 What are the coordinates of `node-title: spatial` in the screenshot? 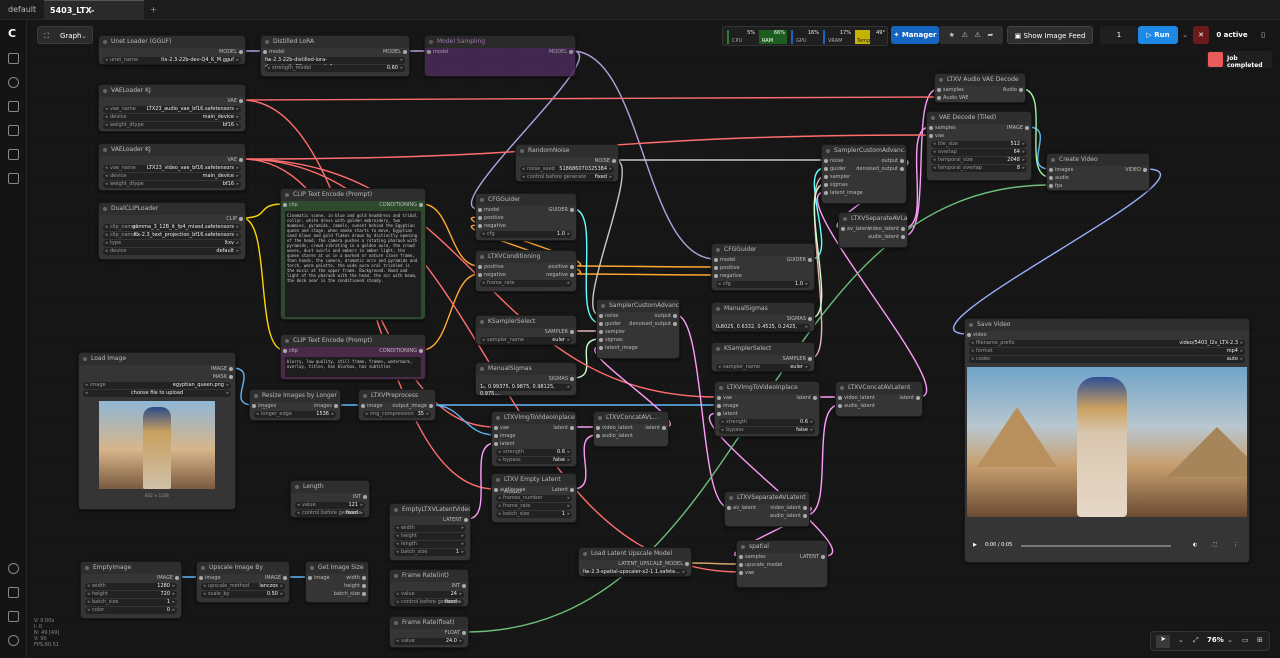 It's located at (782, 547).